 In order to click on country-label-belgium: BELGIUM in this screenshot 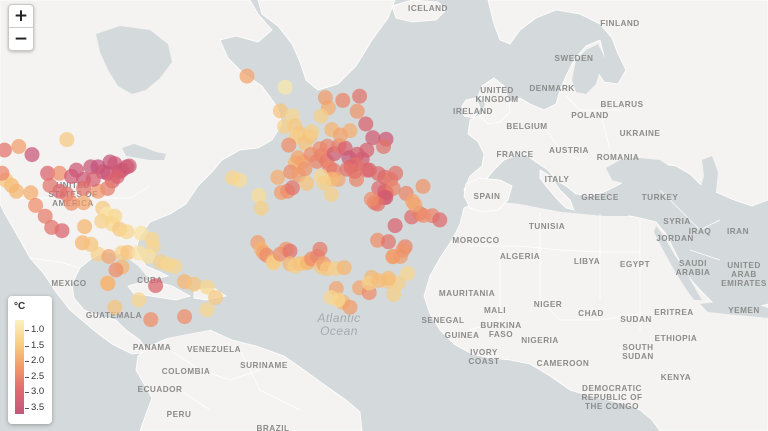, I will do `click(526, 126)`.